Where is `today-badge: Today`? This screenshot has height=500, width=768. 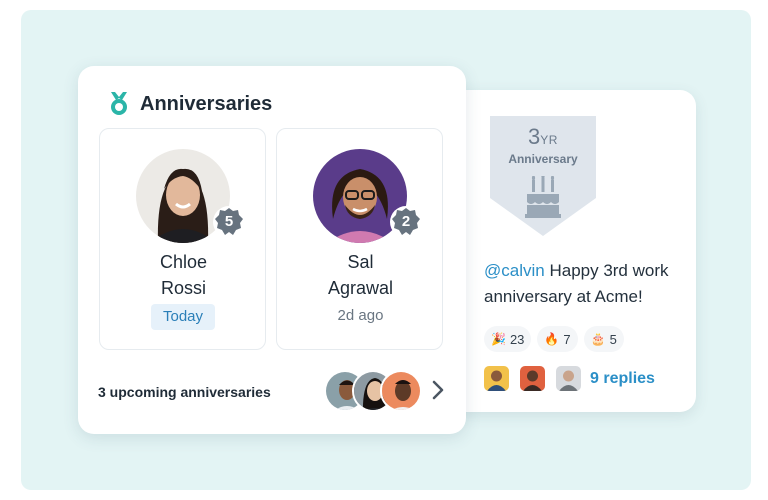
today-badge: Today is located at coordinates (183, 317).